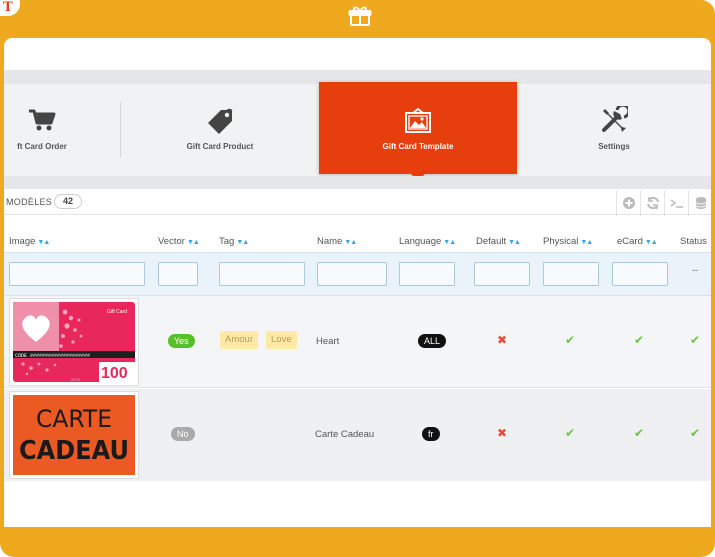 This screenshot has width=715, height=557. I want to click on cart-icon, so click(42, 122).